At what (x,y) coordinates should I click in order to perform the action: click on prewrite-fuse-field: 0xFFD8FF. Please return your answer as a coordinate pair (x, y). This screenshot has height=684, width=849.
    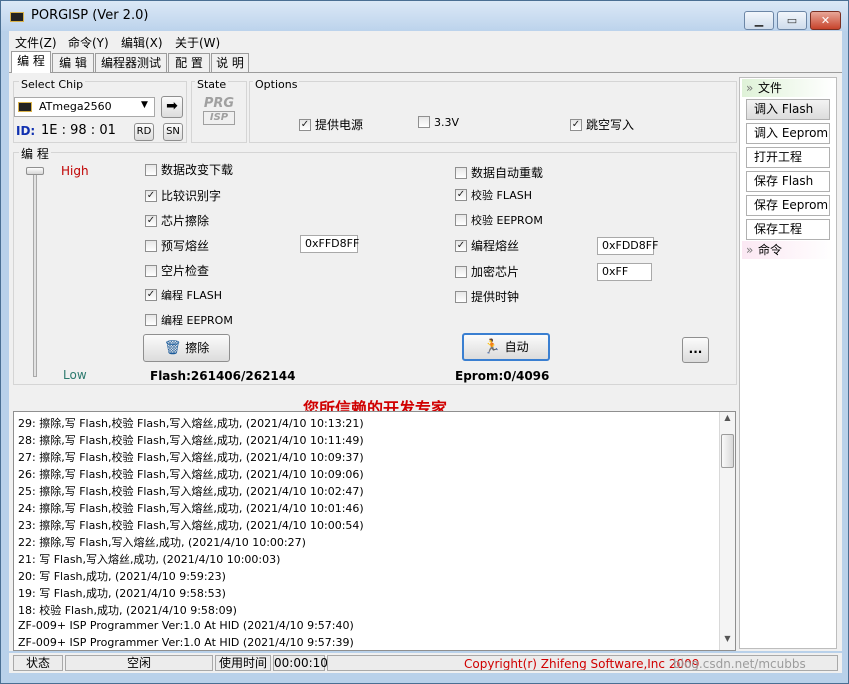
    Looking at the image, I should click on (329, 244).